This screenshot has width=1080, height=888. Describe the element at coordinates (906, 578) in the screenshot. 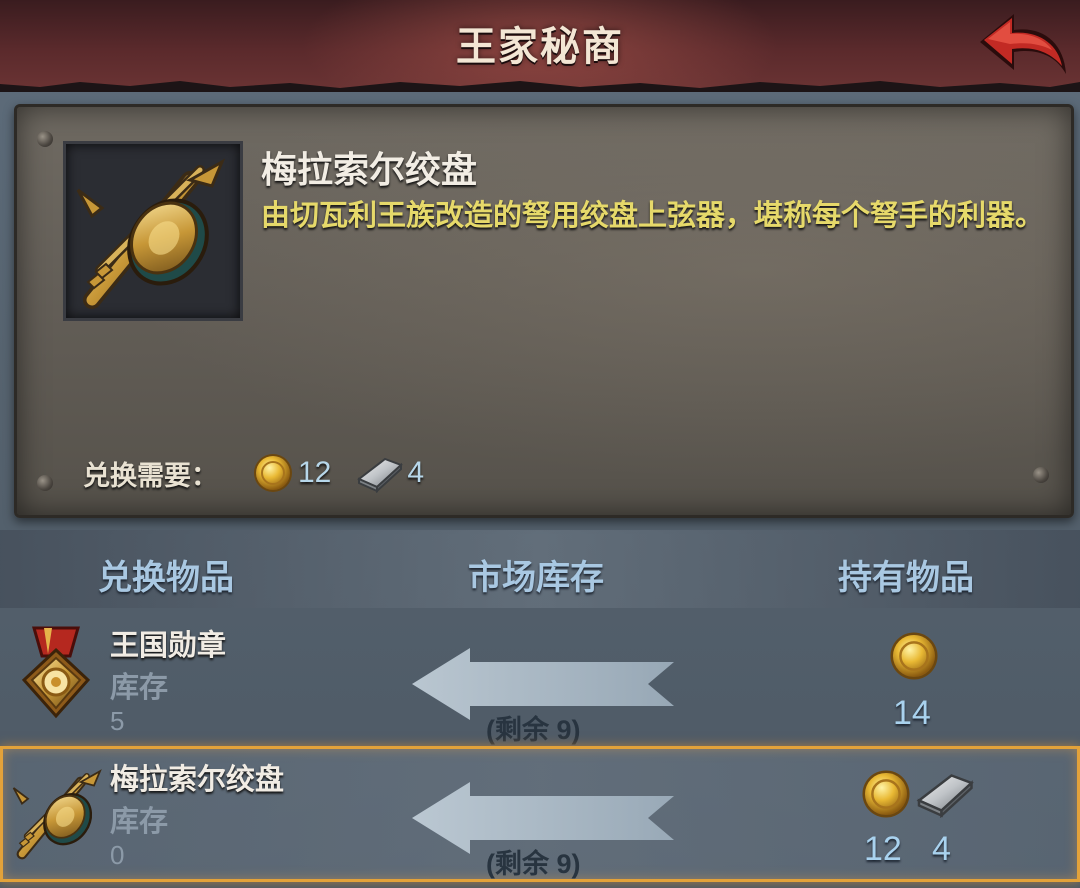

I see `column-owned-items: 持有物品` at that location.